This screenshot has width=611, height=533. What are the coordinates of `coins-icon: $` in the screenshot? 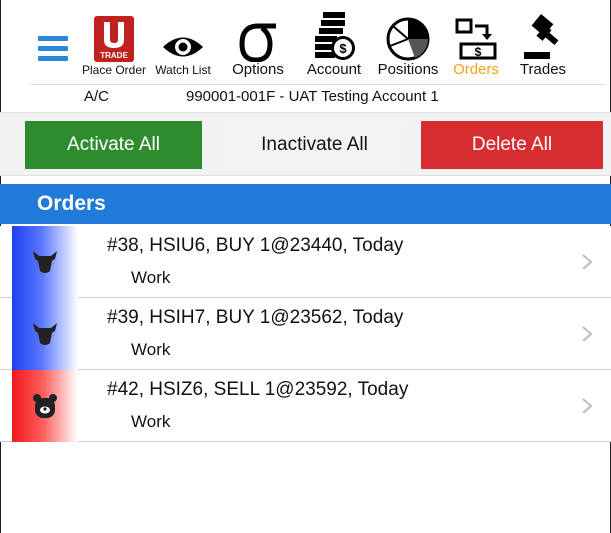 It's located at (335, 36).